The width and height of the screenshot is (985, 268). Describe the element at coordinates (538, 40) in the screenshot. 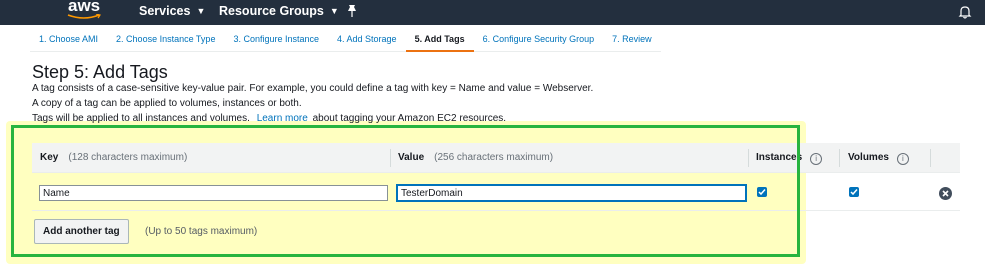

I see `tab-configure-security-group: 6. Configure Security Group` at that location.